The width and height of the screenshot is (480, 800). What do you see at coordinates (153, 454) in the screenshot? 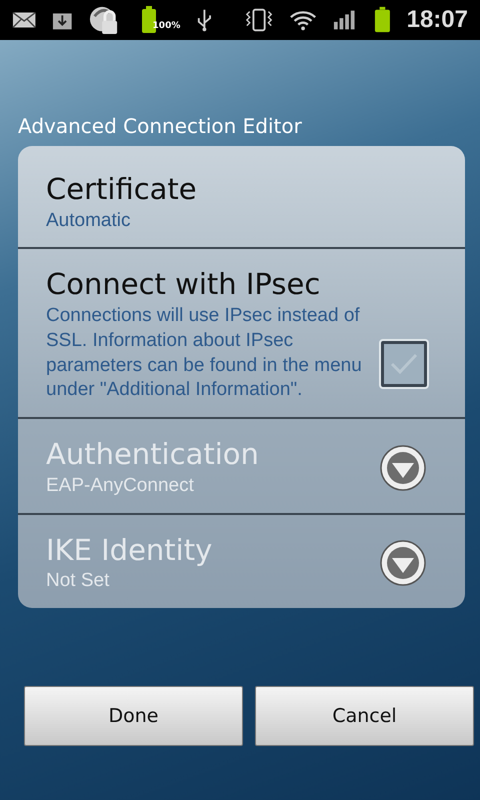
I see `setting-title: Authentication` at bounding box center [153, 454].